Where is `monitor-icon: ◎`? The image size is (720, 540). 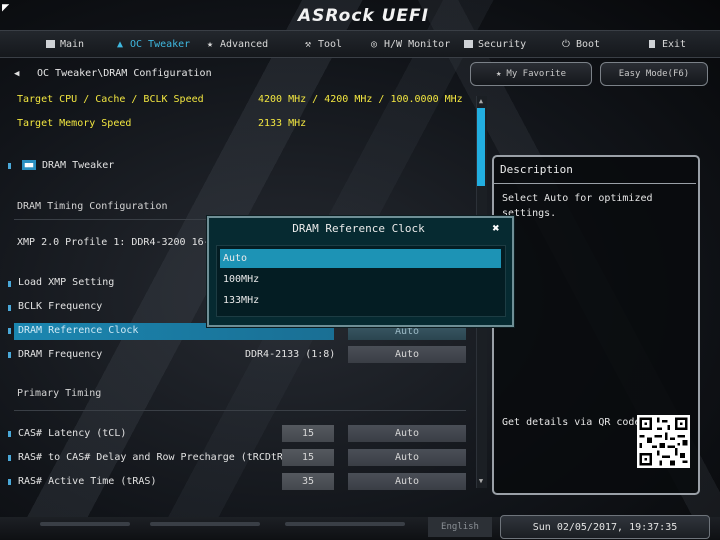 monitor-icon: ◎ is located at coordinates (374, 44).